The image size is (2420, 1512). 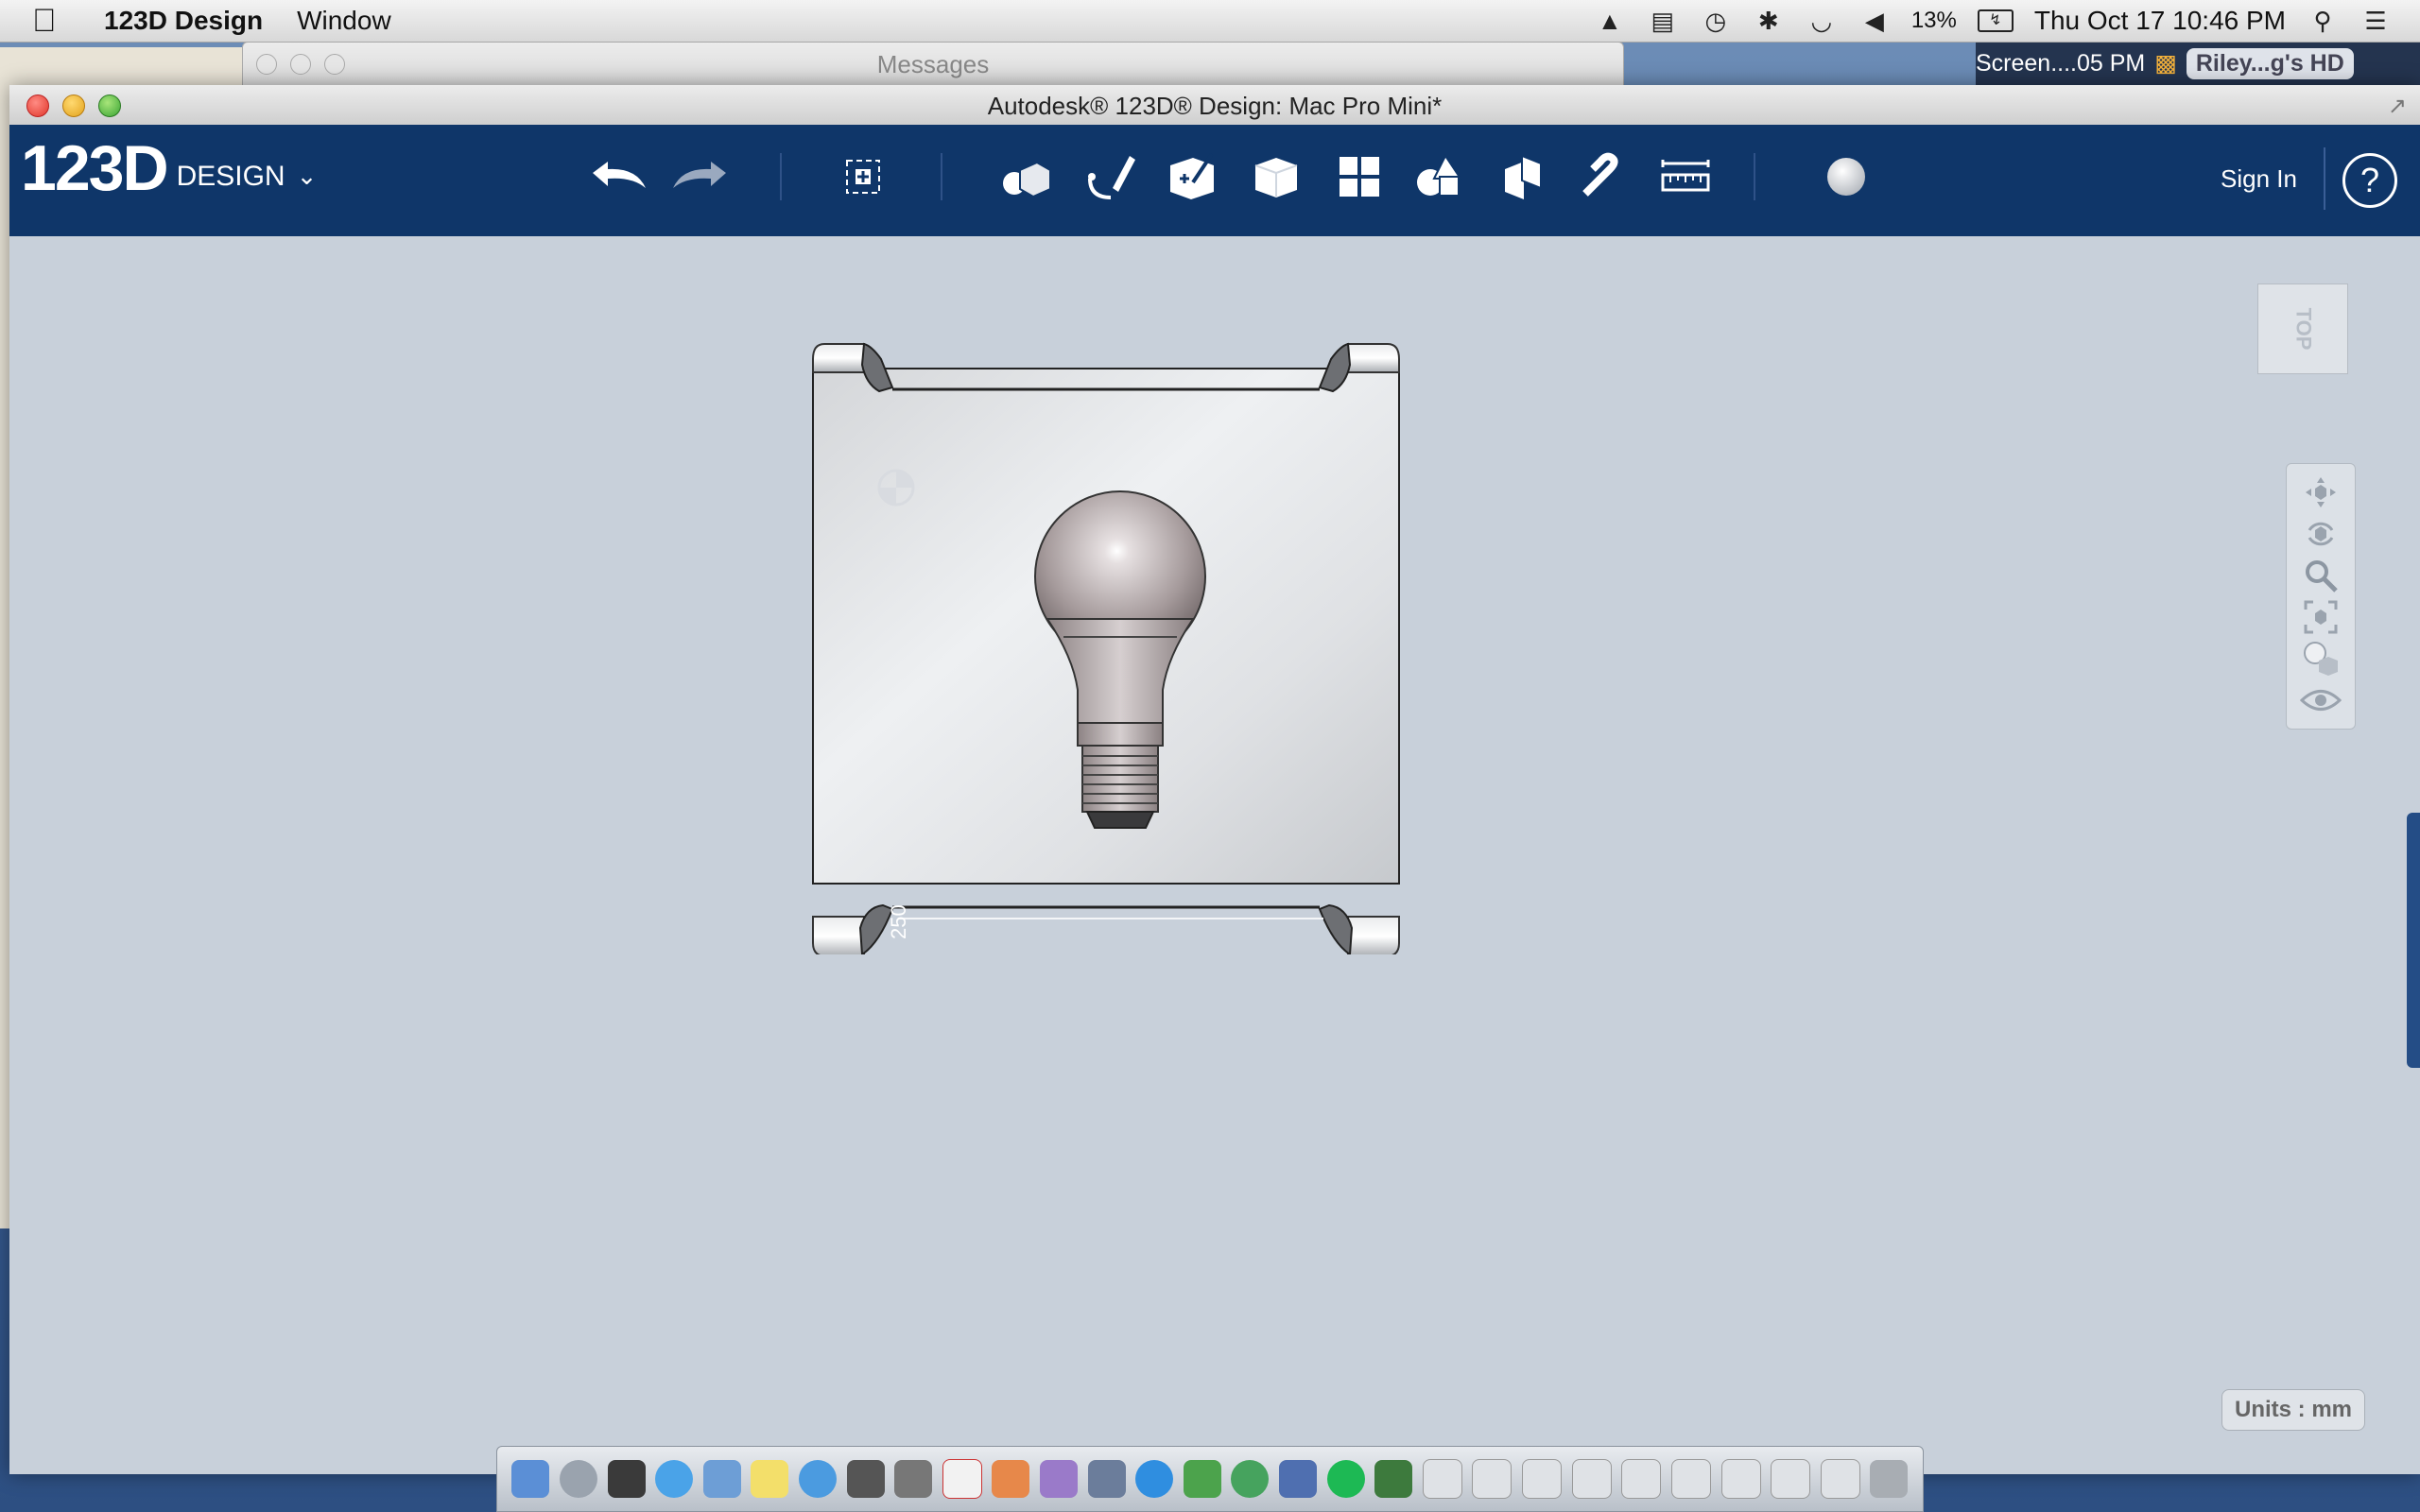 What do you see at coordinates (1846, 177) in the screenshot?
I see `material-icon` at bounding box center [1846, 177].